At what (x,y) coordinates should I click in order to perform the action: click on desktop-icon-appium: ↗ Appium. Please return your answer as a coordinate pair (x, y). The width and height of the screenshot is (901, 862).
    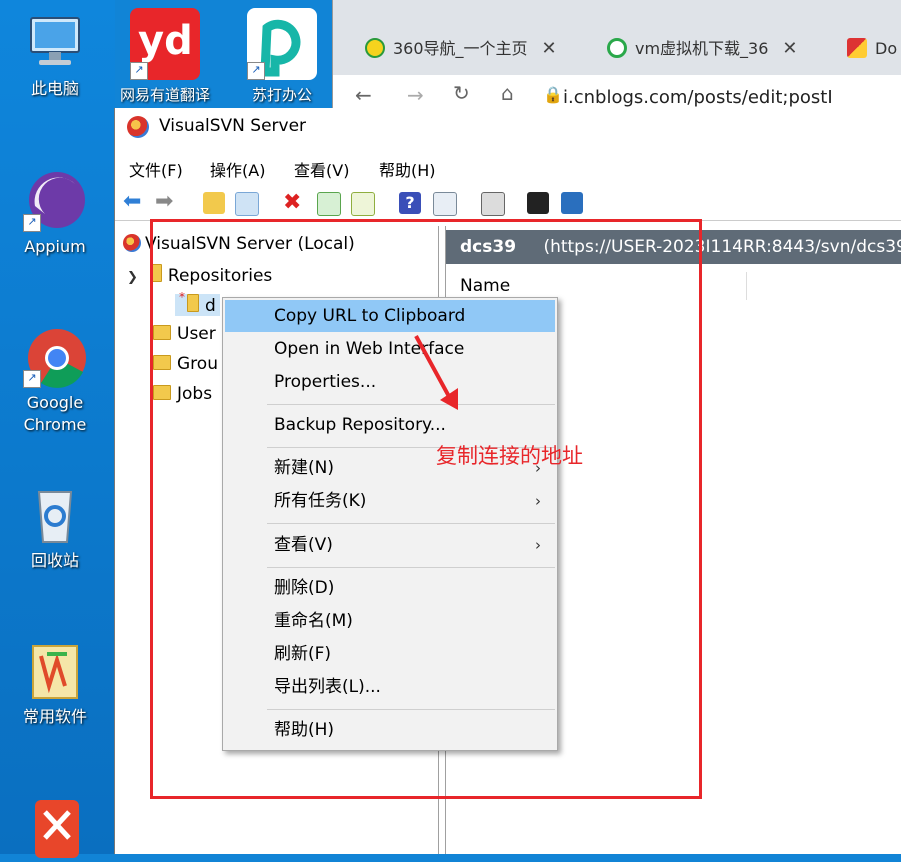
    Looking at the image, I should click on (55, 214).